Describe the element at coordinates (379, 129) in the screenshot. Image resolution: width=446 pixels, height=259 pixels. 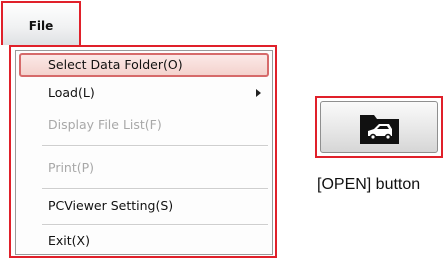
I see `folder-open-icon` at that location.